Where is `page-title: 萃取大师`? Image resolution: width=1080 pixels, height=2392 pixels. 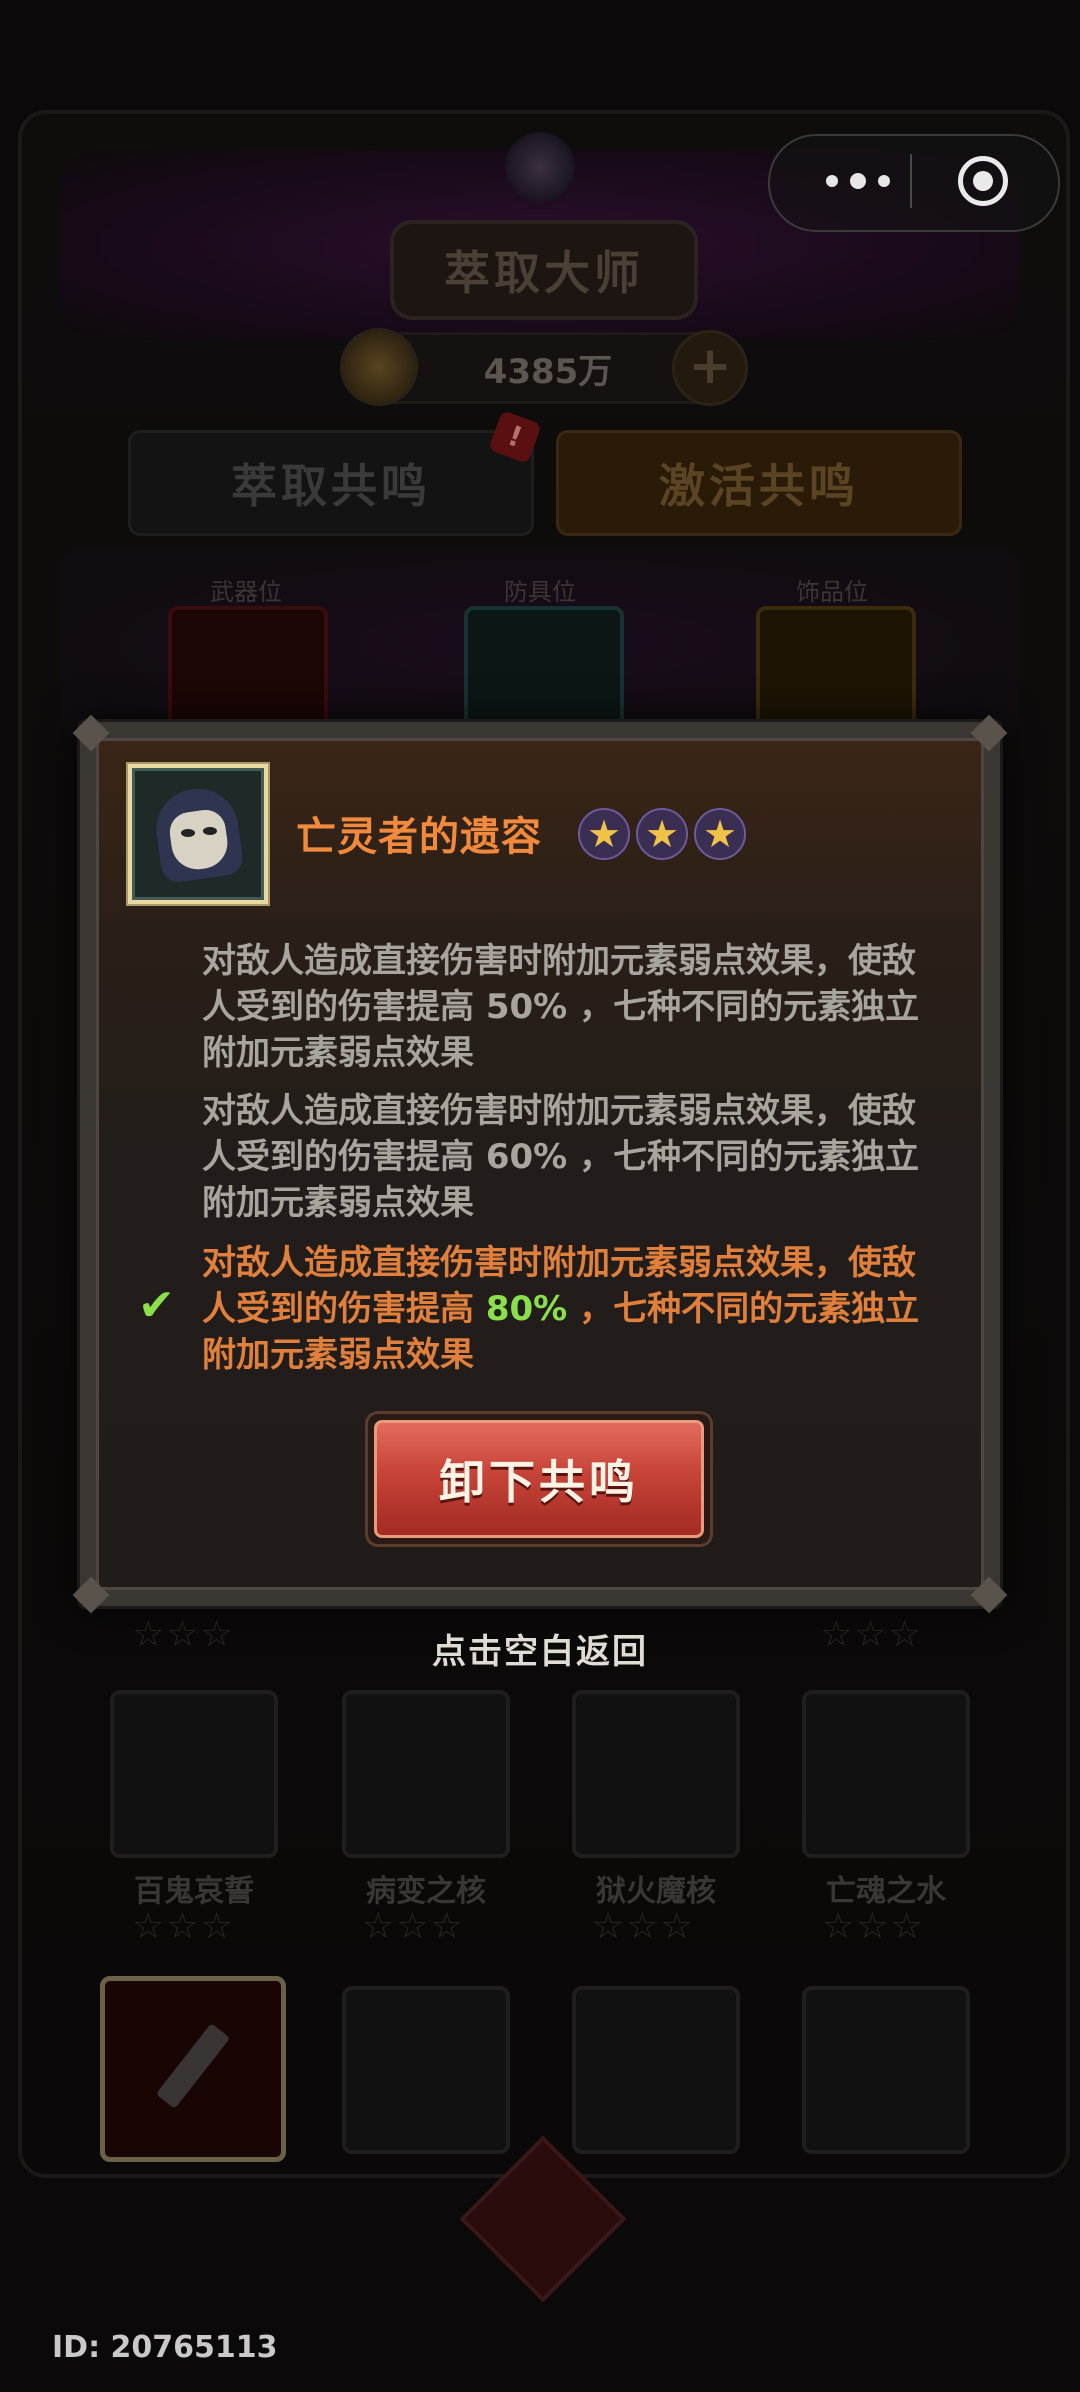
page-title: 萃取大师 is located at coordinates (544, 270).